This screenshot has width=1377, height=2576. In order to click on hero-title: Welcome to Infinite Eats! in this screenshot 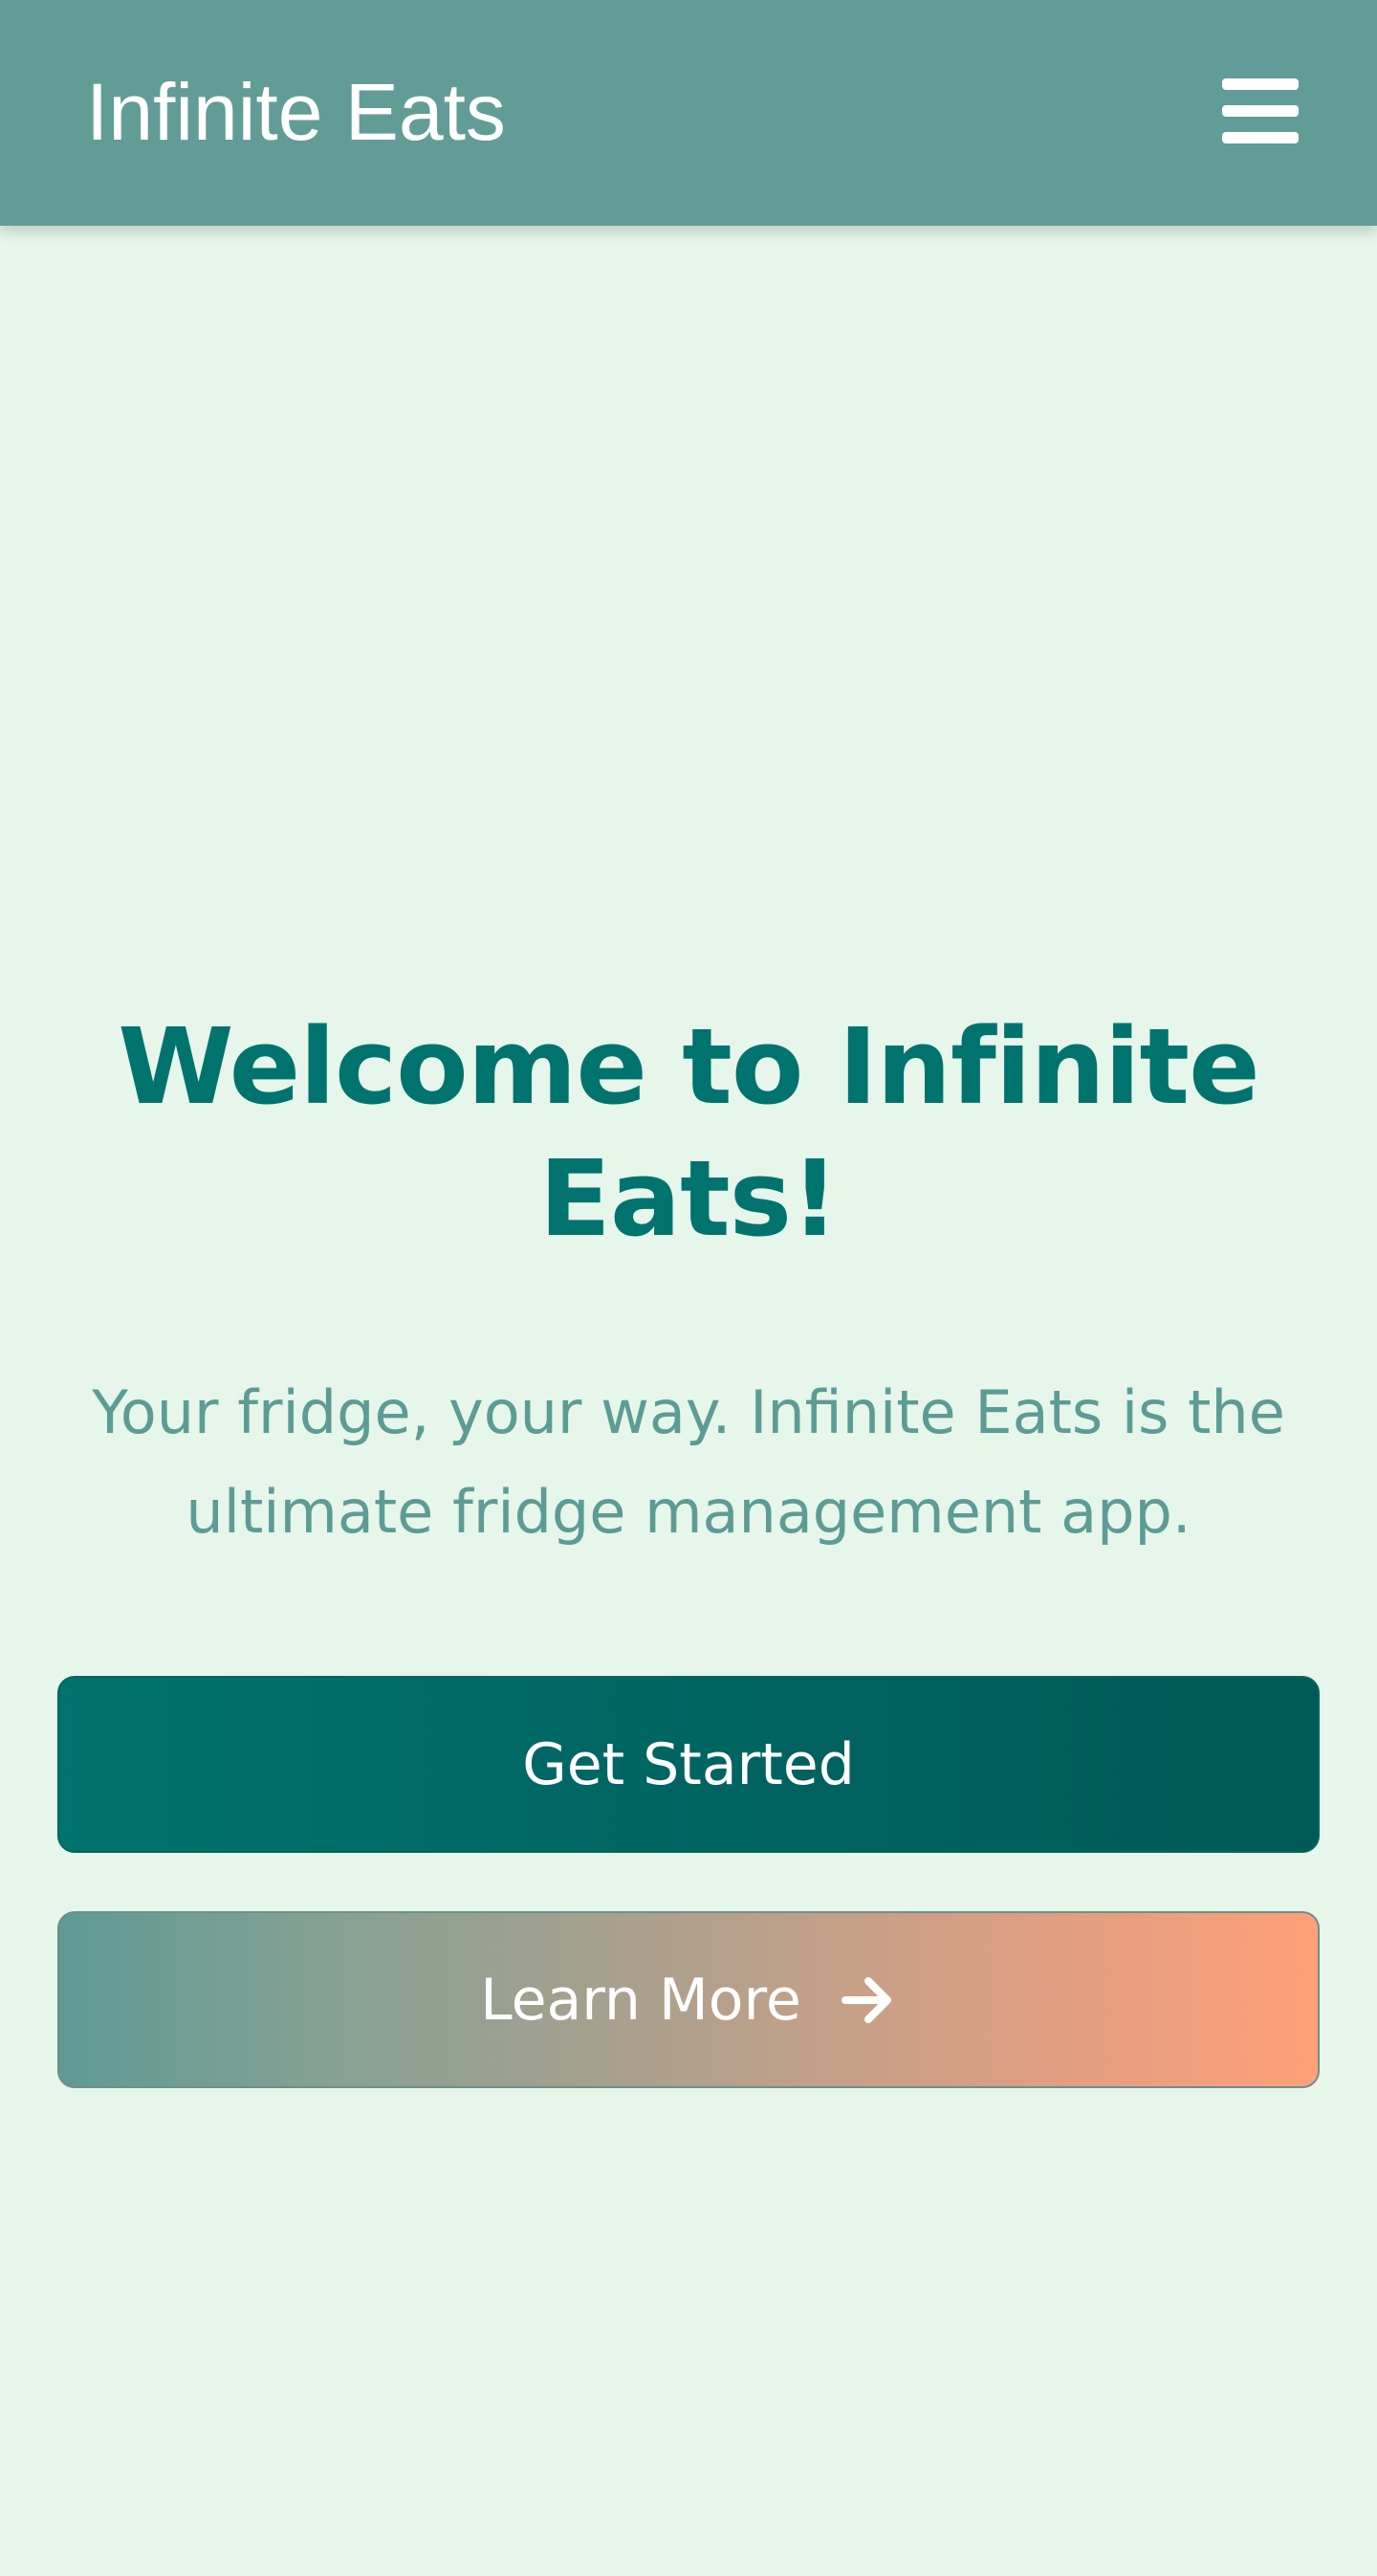, I will do `click(688, 1132)`.